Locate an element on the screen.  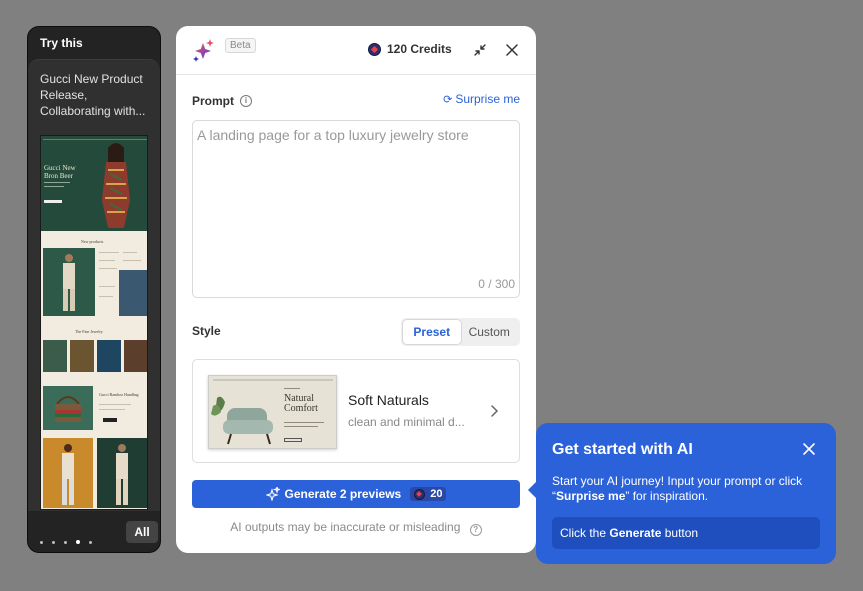
close-icon is located at coordinates (512, 50).